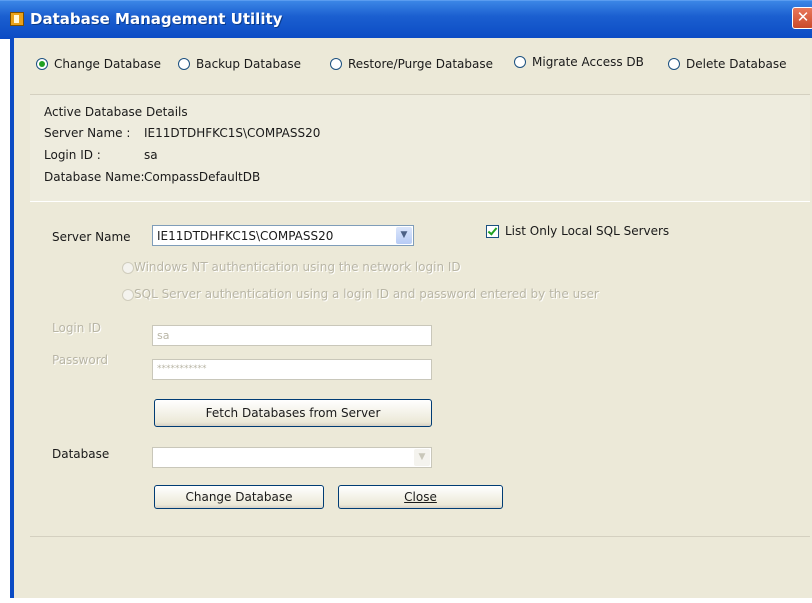 This screenshot has width=812, height=603. I want to click on app-icon, so click(17, 19).